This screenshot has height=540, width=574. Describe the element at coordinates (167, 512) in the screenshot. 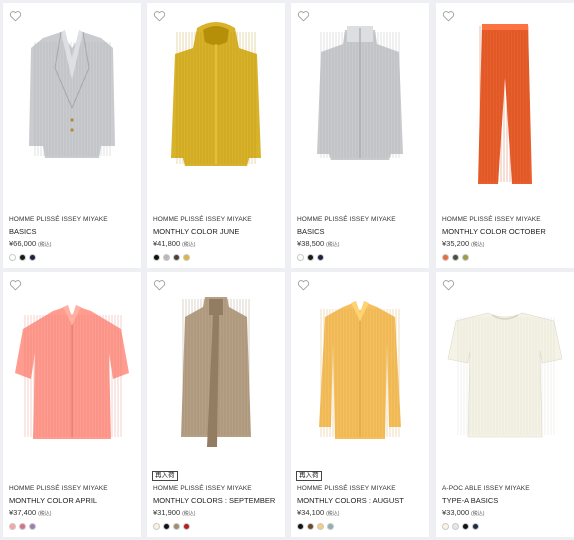

I see `price-value: ¥31,900` at that location.